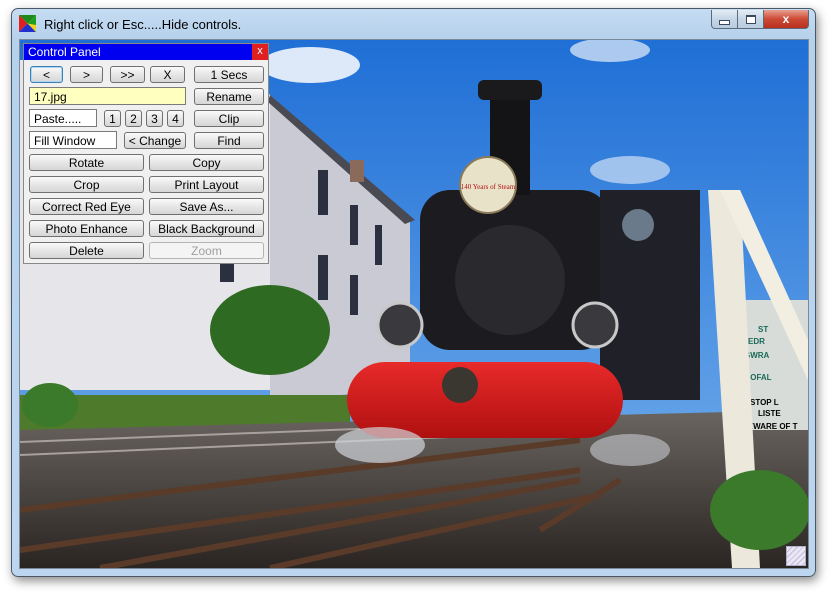 Image resolution: width=830 pixels, height=591 pixels. Describe the element at coordinates (112, 118) in the screenshot. I see `slot-1-button: 1` at that location.